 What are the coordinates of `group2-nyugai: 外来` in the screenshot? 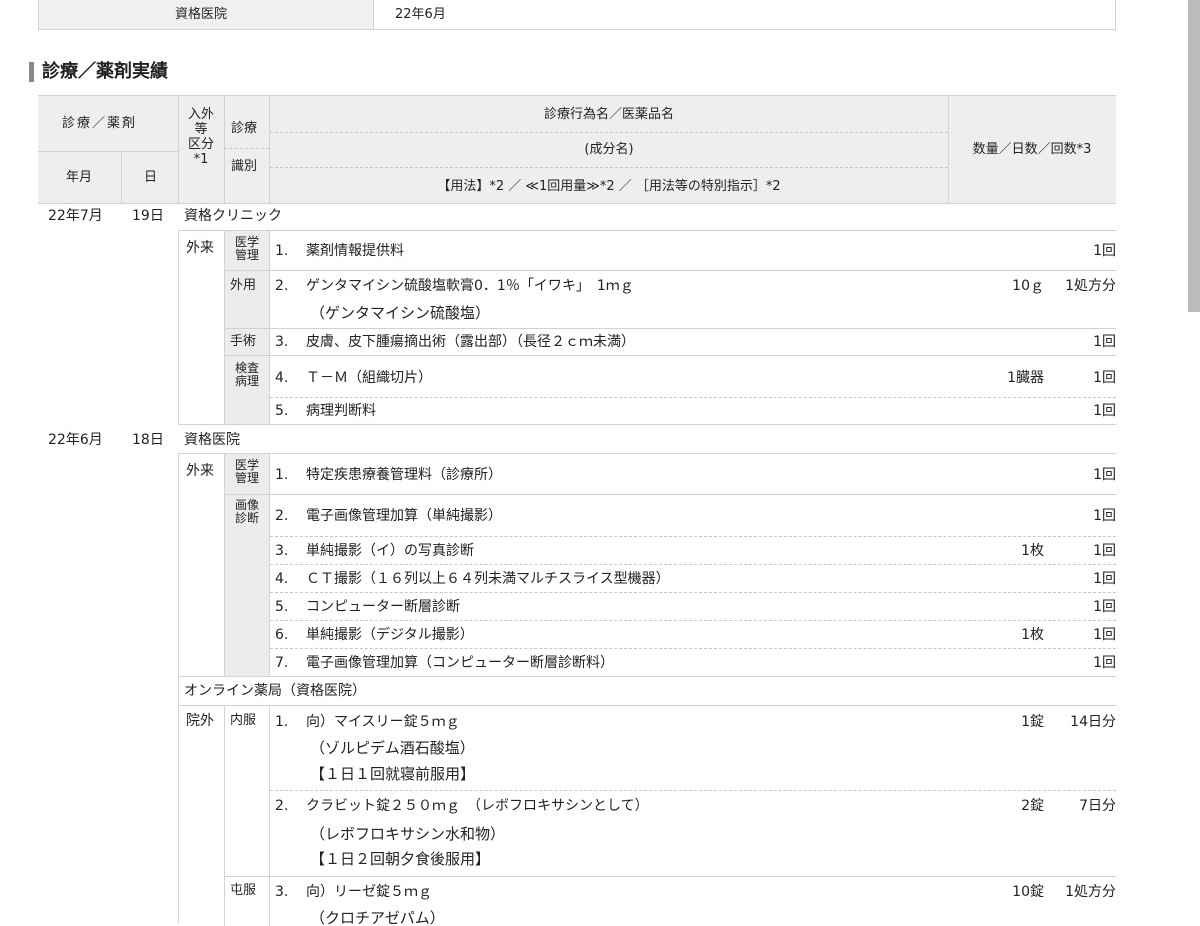 It's located at (200, 471).